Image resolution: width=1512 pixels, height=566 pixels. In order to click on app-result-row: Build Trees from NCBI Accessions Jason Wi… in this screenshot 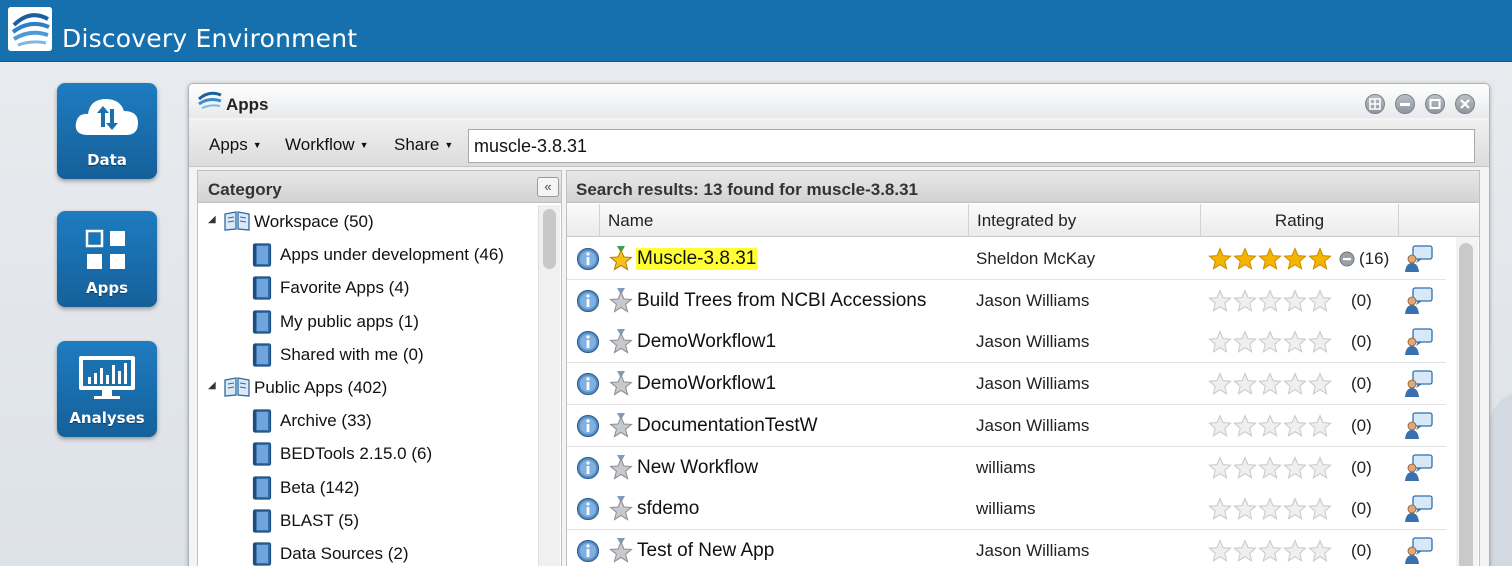, I will do `click(1006, 300)`.